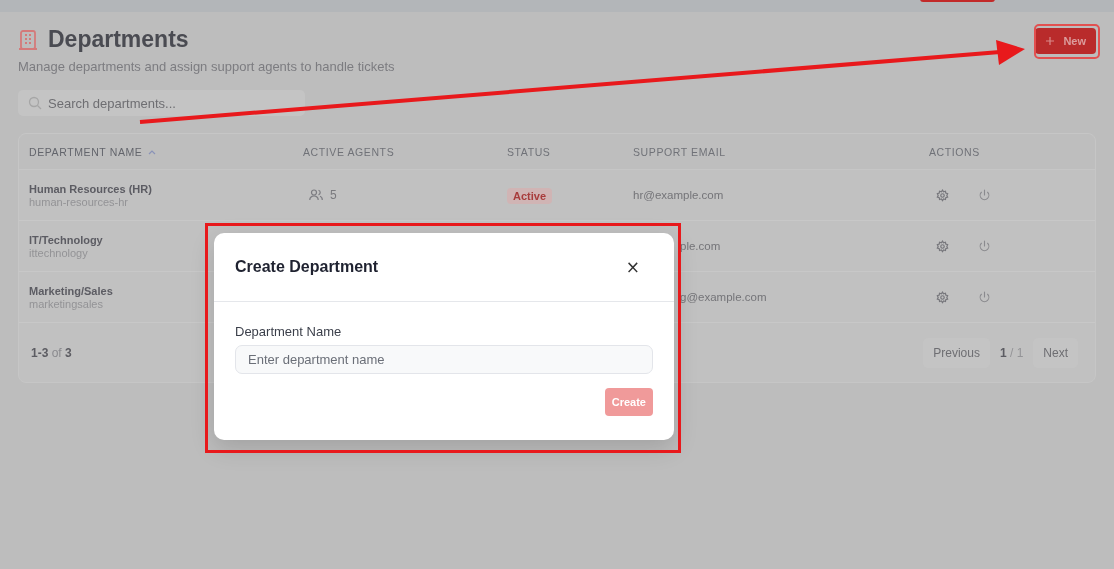  I want to click on agent-count: 5, so click(333, 195).